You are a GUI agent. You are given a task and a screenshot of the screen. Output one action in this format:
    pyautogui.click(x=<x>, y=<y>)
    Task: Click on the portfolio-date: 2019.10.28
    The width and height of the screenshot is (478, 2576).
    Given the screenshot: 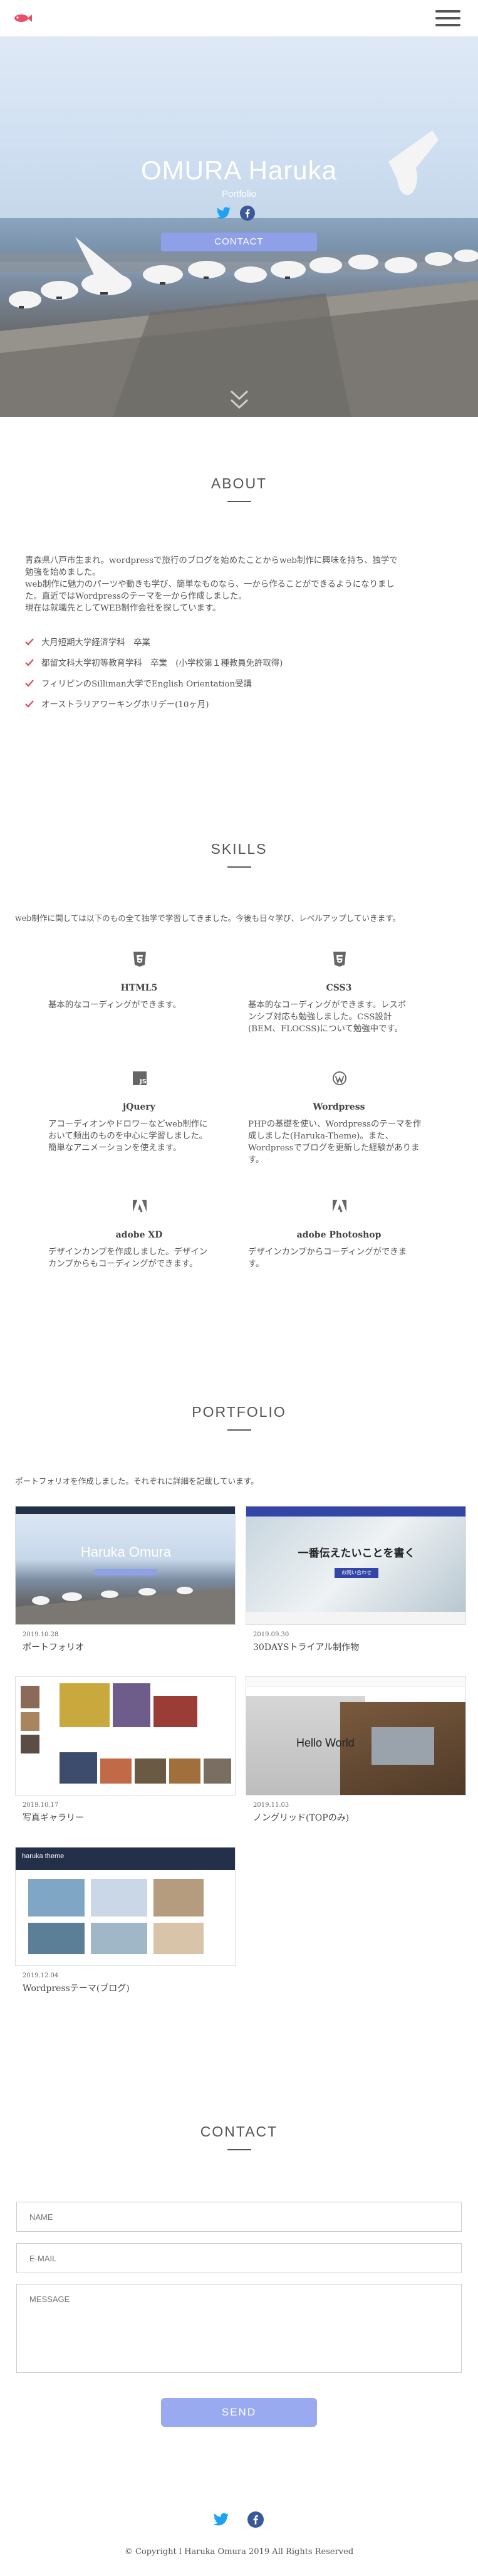 What is the action you would take?
    pyautogui.click(x=41, y=1634)
    